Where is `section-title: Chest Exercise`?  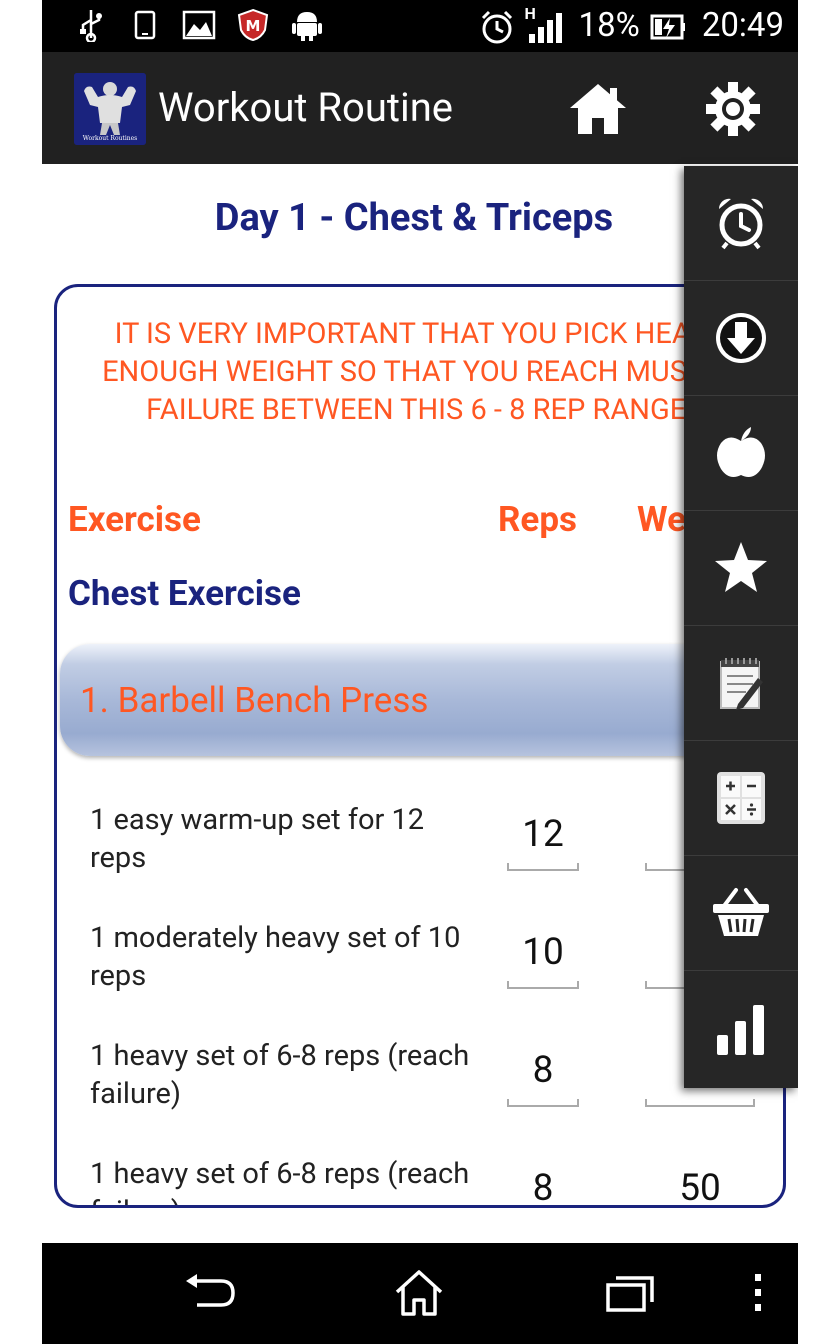 section-title: Chest Exercise is located at coordinates (184, 593).